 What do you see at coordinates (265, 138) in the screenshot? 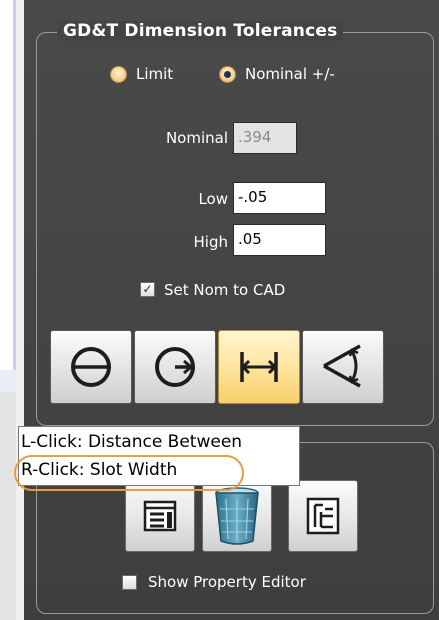
I see `nominal-field: .394` at bounding box center [265, 138].